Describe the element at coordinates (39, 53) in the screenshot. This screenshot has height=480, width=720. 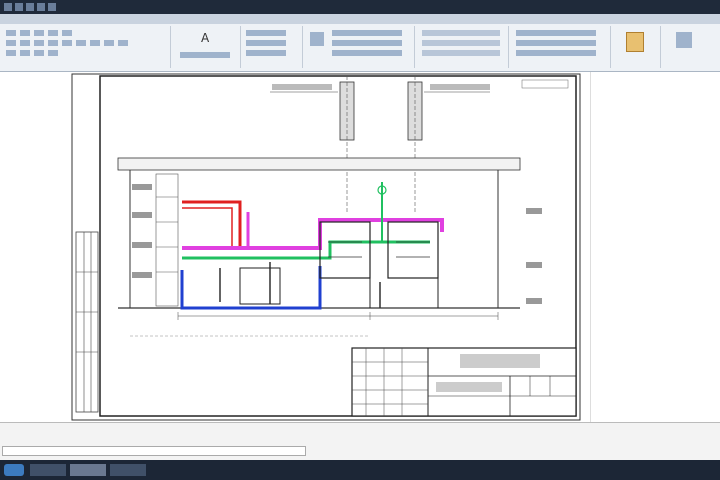
I see `erase-tool-button` at that location.